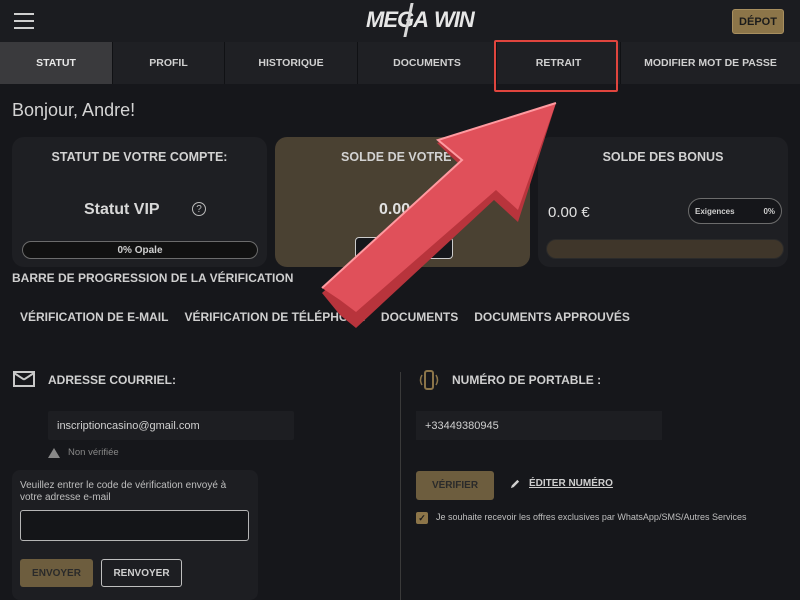 This screenshot has width=800, height=600. What do you see at coordinates (429, 380) in the screenshot?
I see `phone-icon` at bounding box center [429, 380].